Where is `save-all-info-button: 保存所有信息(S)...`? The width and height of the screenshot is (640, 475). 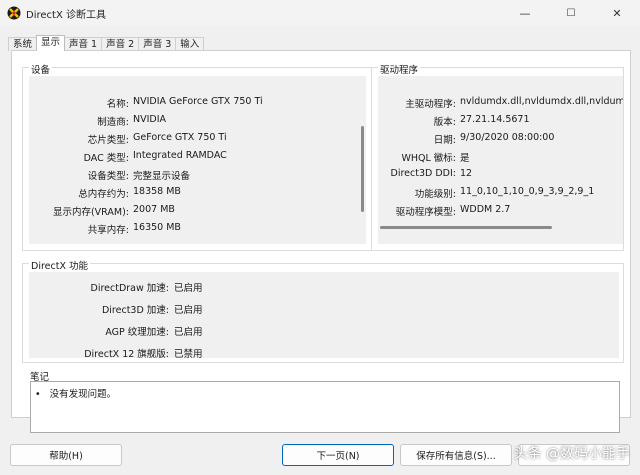
save-all-info-button: 保存所有信息(S)... is located at coordinates (456, 455).